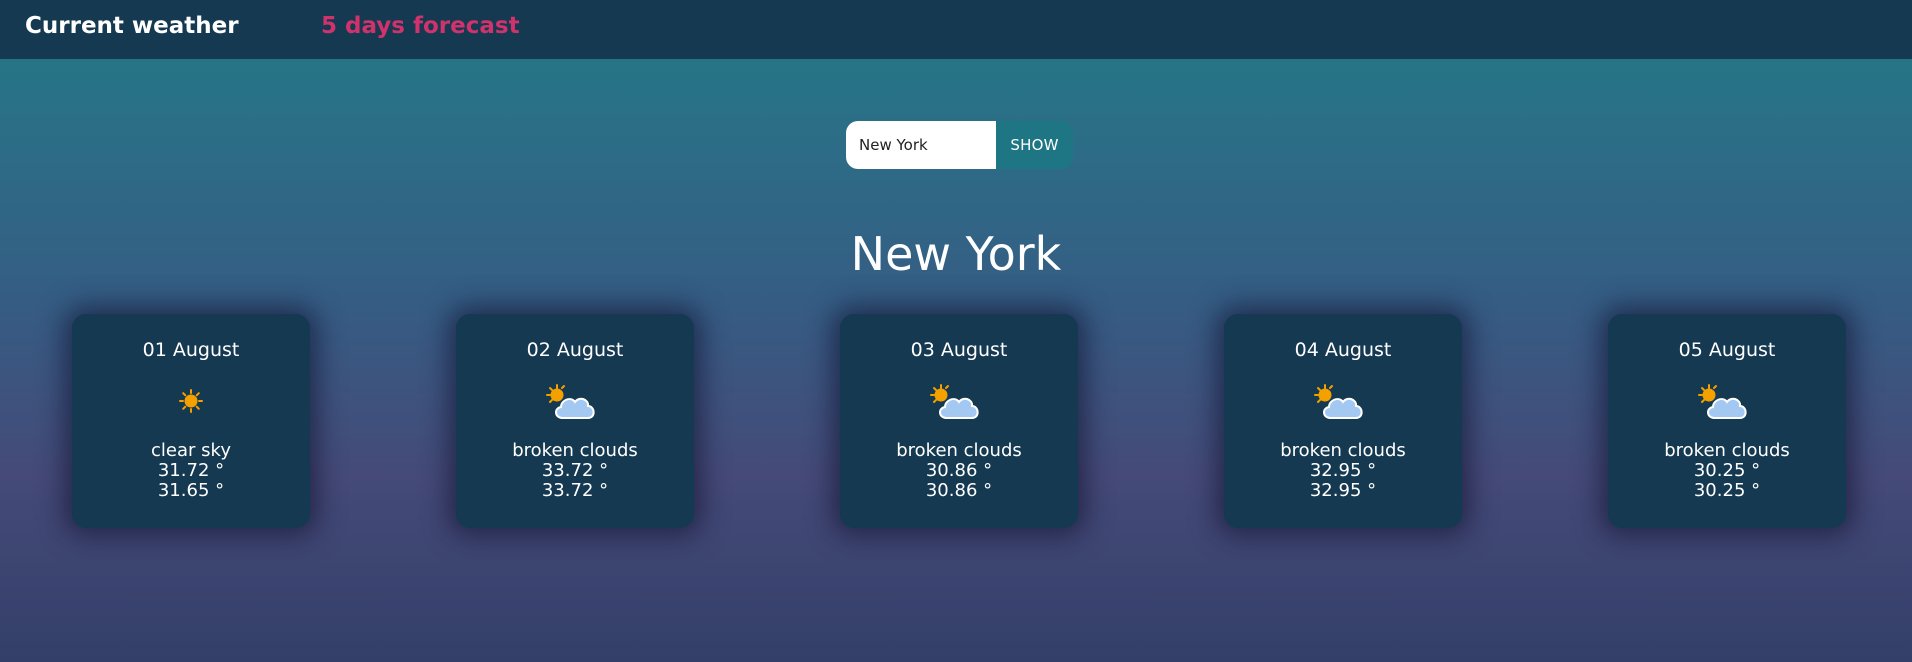 Image resolution: width=1912 pixels, height=662 pixels. Describe the element at coordinates (1343, 470) in the screenshot. I see `forecast-temp-primary: 32.95 °` at that location.